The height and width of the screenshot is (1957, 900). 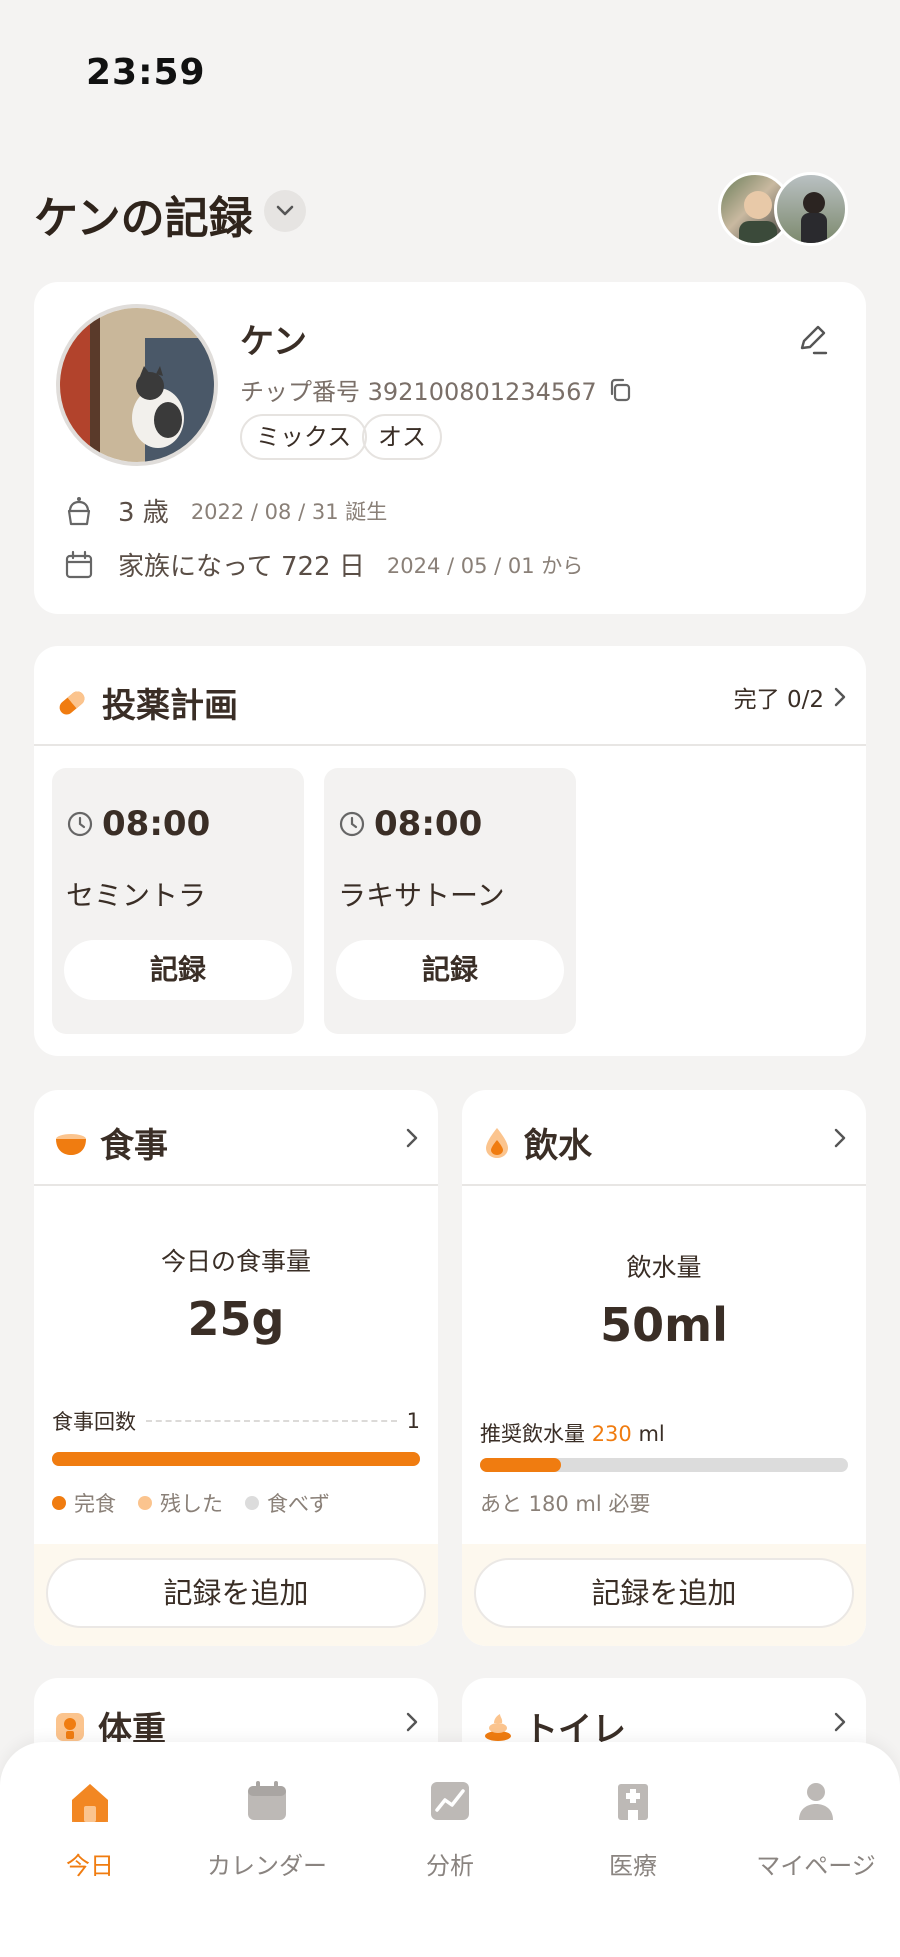 What do you see at coordinates (322, 564) in the screenshot?
I see `family-row: 家族になって 722 日 2024 / 05 / 01 から` at bounding box center [322, 564].